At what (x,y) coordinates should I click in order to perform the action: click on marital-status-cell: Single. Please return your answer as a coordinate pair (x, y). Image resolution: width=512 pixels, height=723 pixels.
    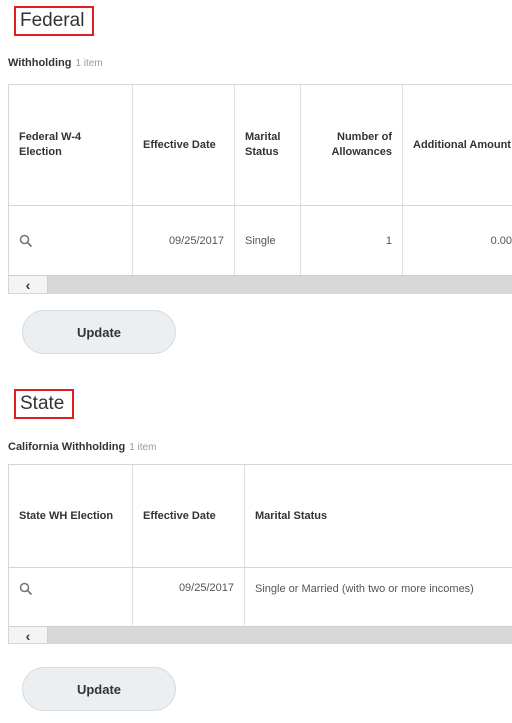
    Looking at the image, I should click on (268, 240).